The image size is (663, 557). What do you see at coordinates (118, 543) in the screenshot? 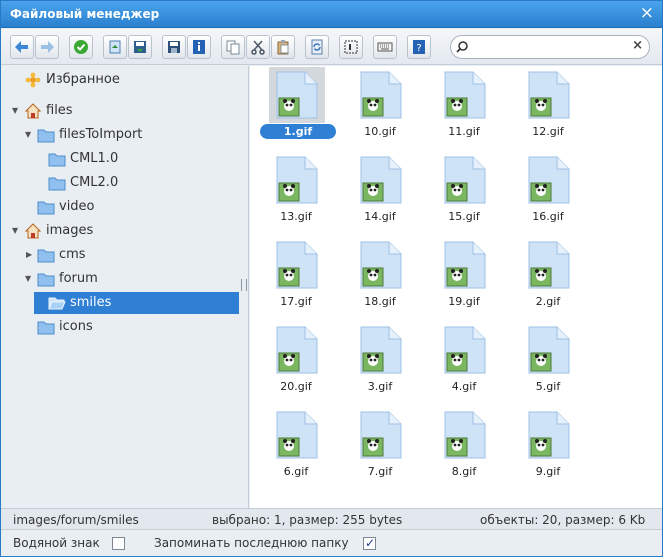
I see `watermark-checkbox` at bounding box center [118, 543].